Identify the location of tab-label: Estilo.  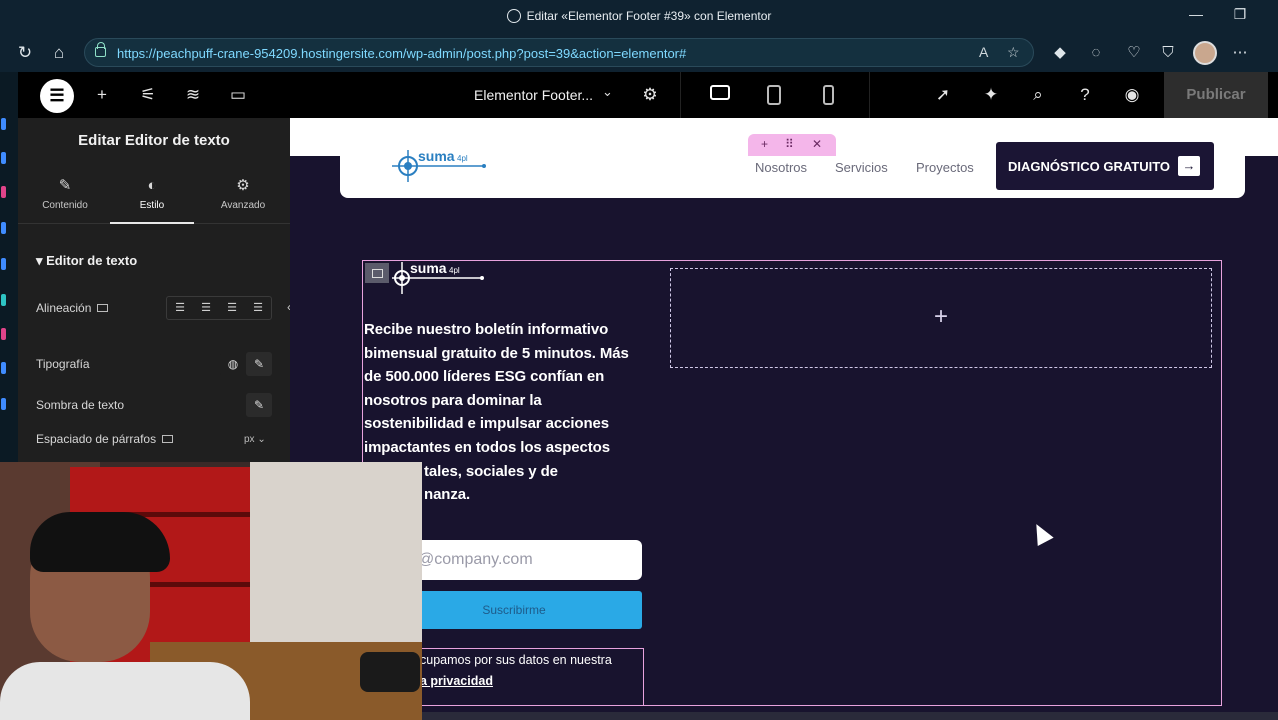
(152, 205).